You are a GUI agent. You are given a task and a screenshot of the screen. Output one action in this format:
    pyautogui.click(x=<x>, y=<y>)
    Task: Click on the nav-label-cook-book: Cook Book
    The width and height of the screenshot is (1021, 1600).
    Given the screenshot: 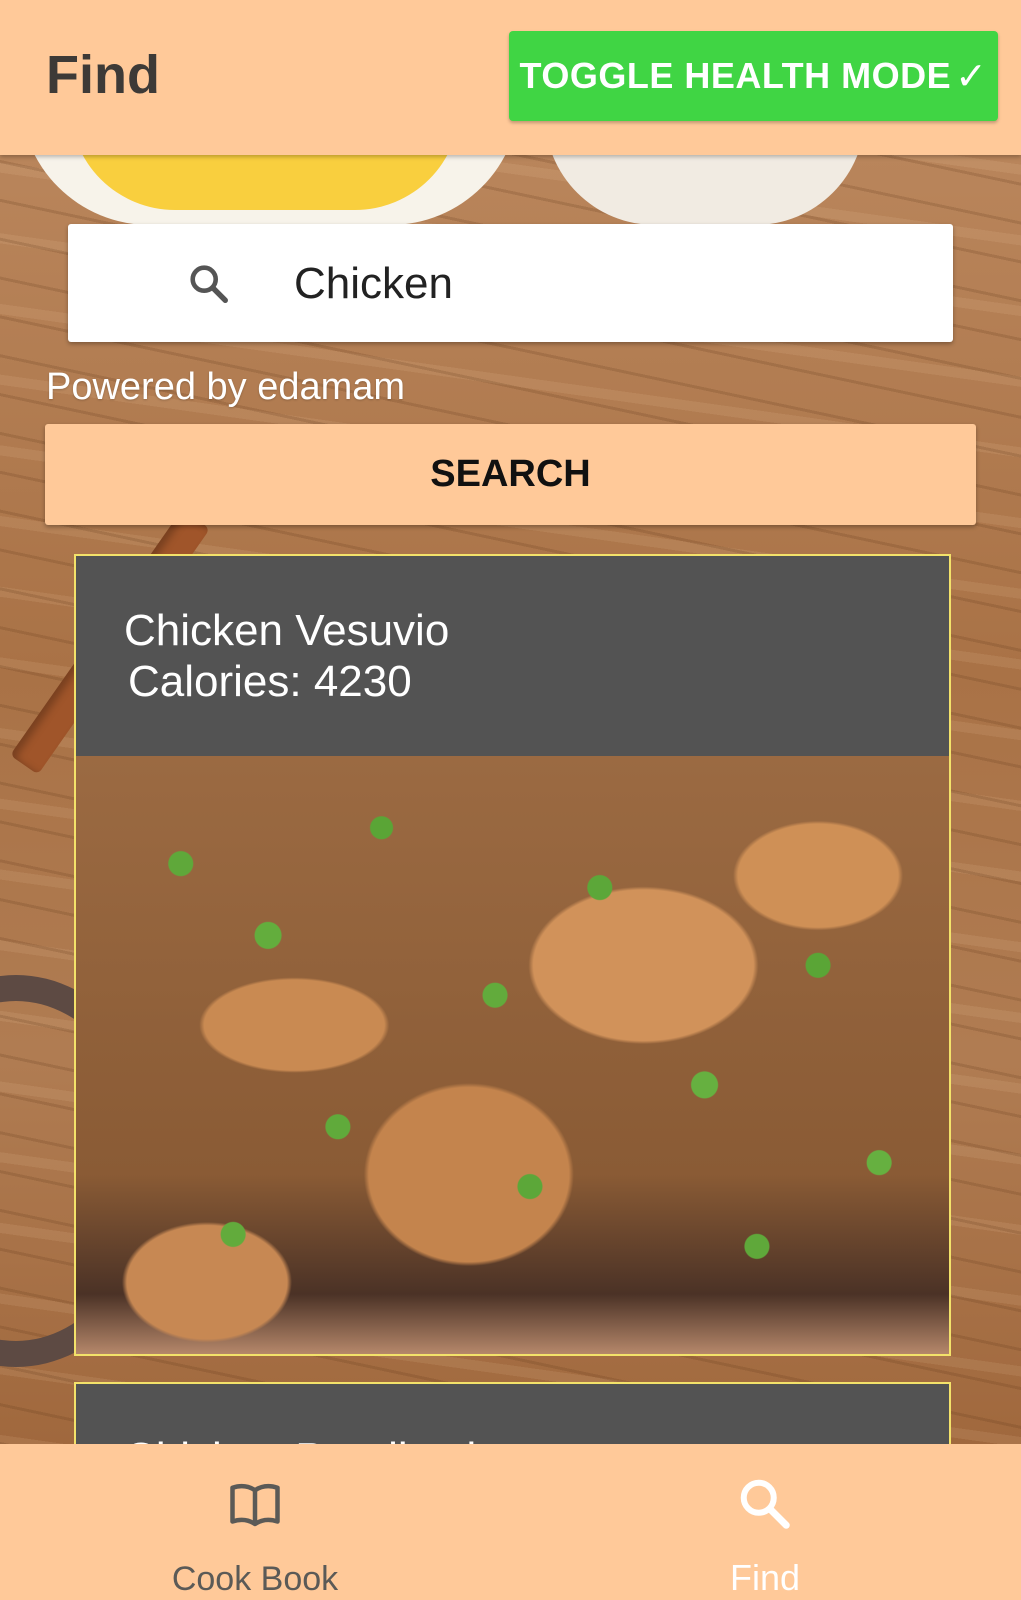 What is the action you would take?
    pyautogui.click(x=255, y=1579)
    